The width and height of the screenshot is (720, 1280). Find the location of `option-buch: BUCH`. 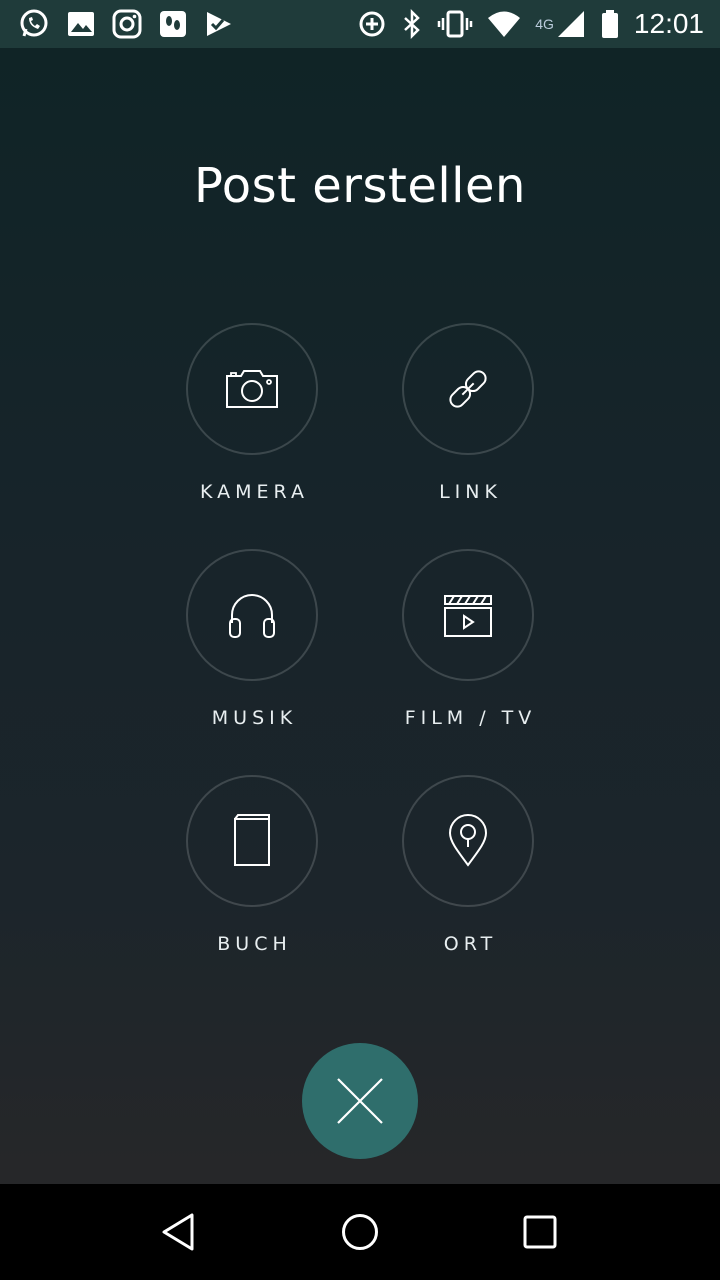

option-buch: BUCH is located at coordinates (252, 865).